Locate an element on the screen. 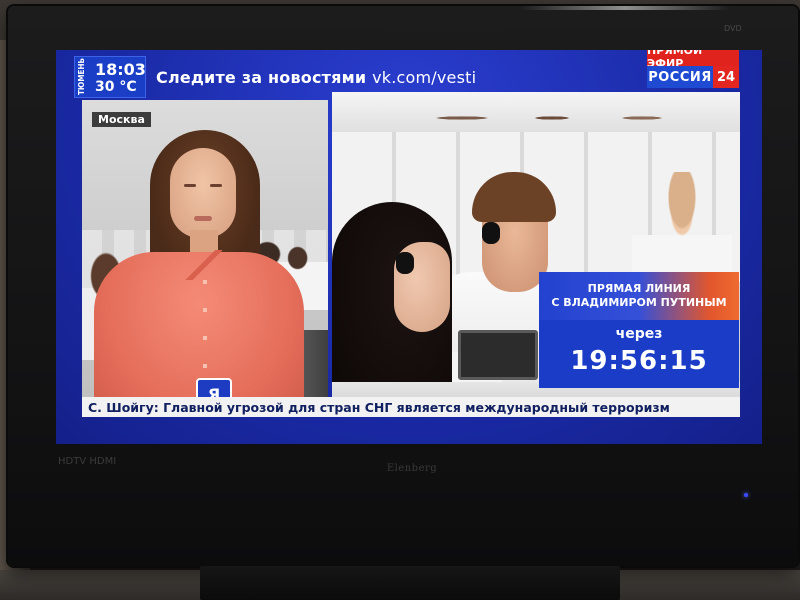 The image size is (800, 600). time-temperature-box: ТЮМЕНЬ 18:03 30 °C is located at coordinates (110, 77).